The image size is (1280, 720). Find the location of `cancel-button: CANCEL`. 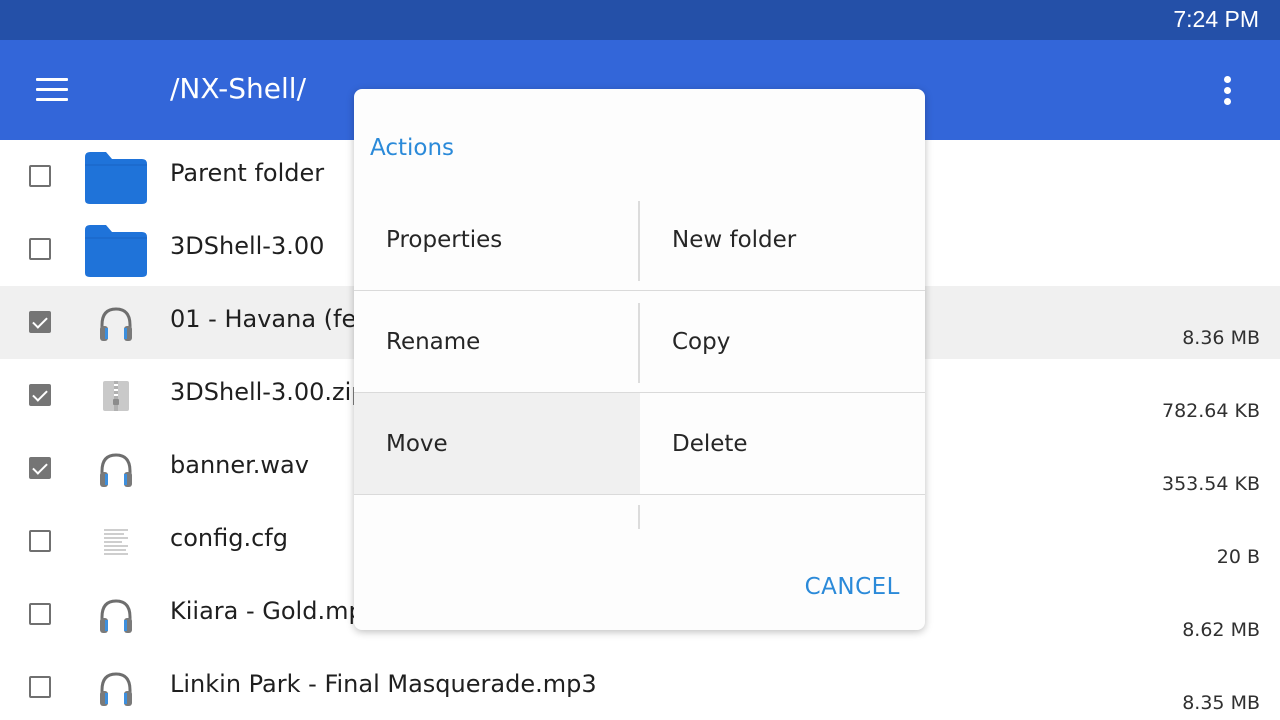

cancel-button: CANCEL is located at coordinates (852, 587).